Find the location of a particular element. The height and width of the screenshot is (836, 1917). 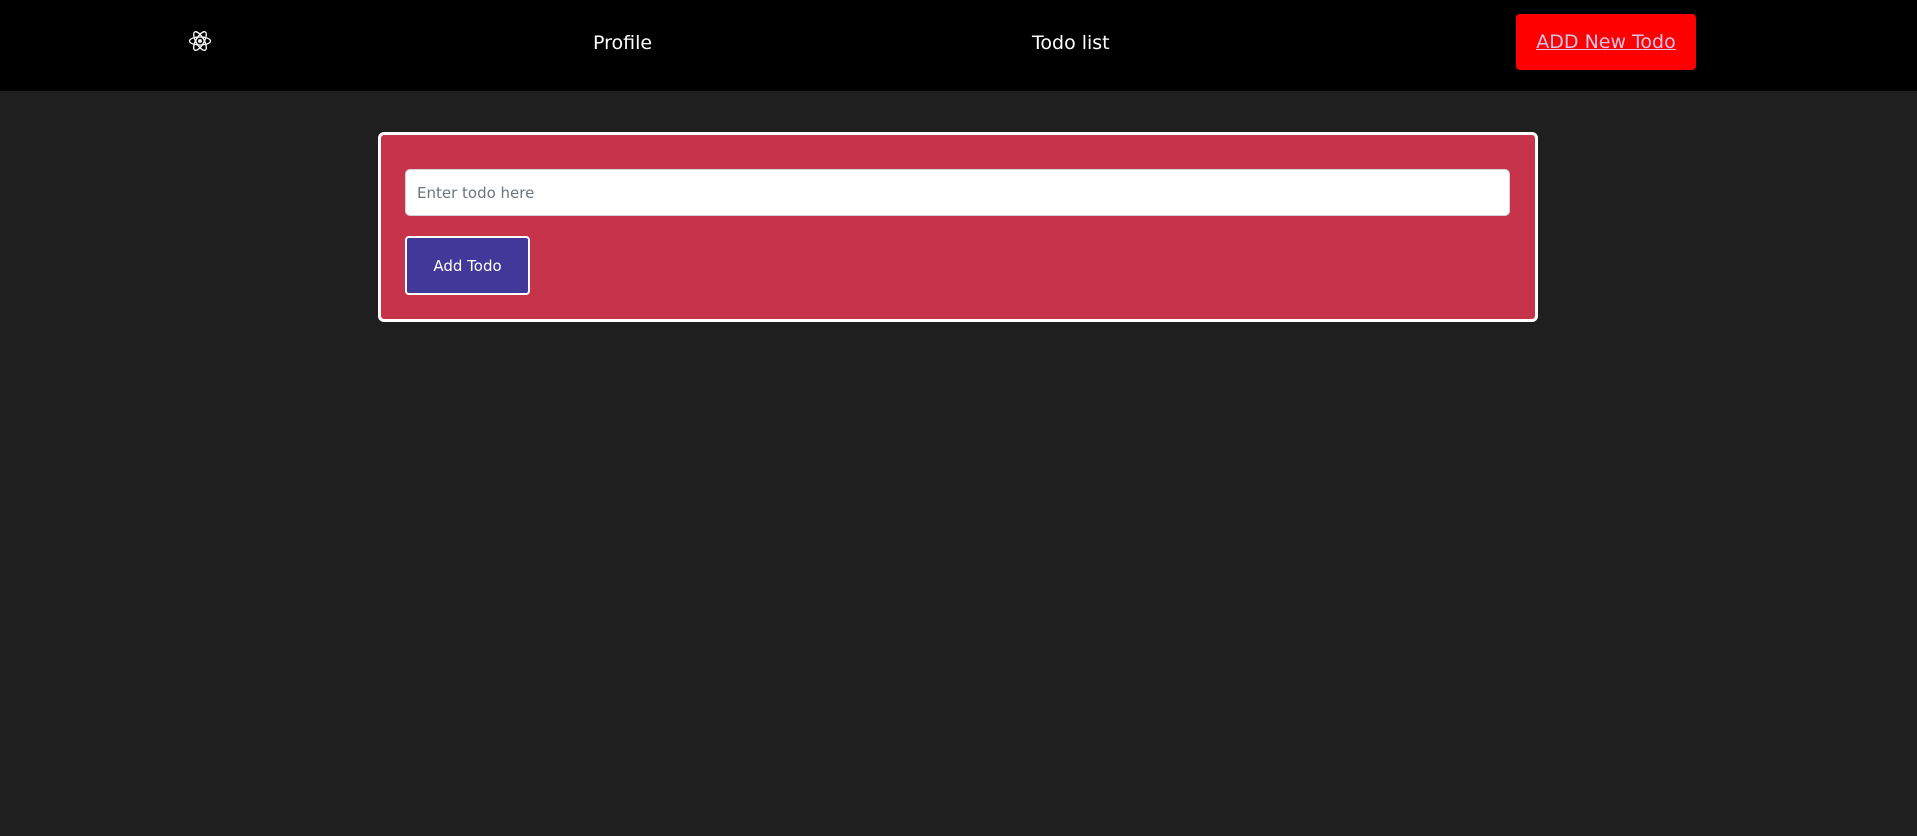

add-new-todo-link: ADD New Todo is located at coordinates (1605, 42).